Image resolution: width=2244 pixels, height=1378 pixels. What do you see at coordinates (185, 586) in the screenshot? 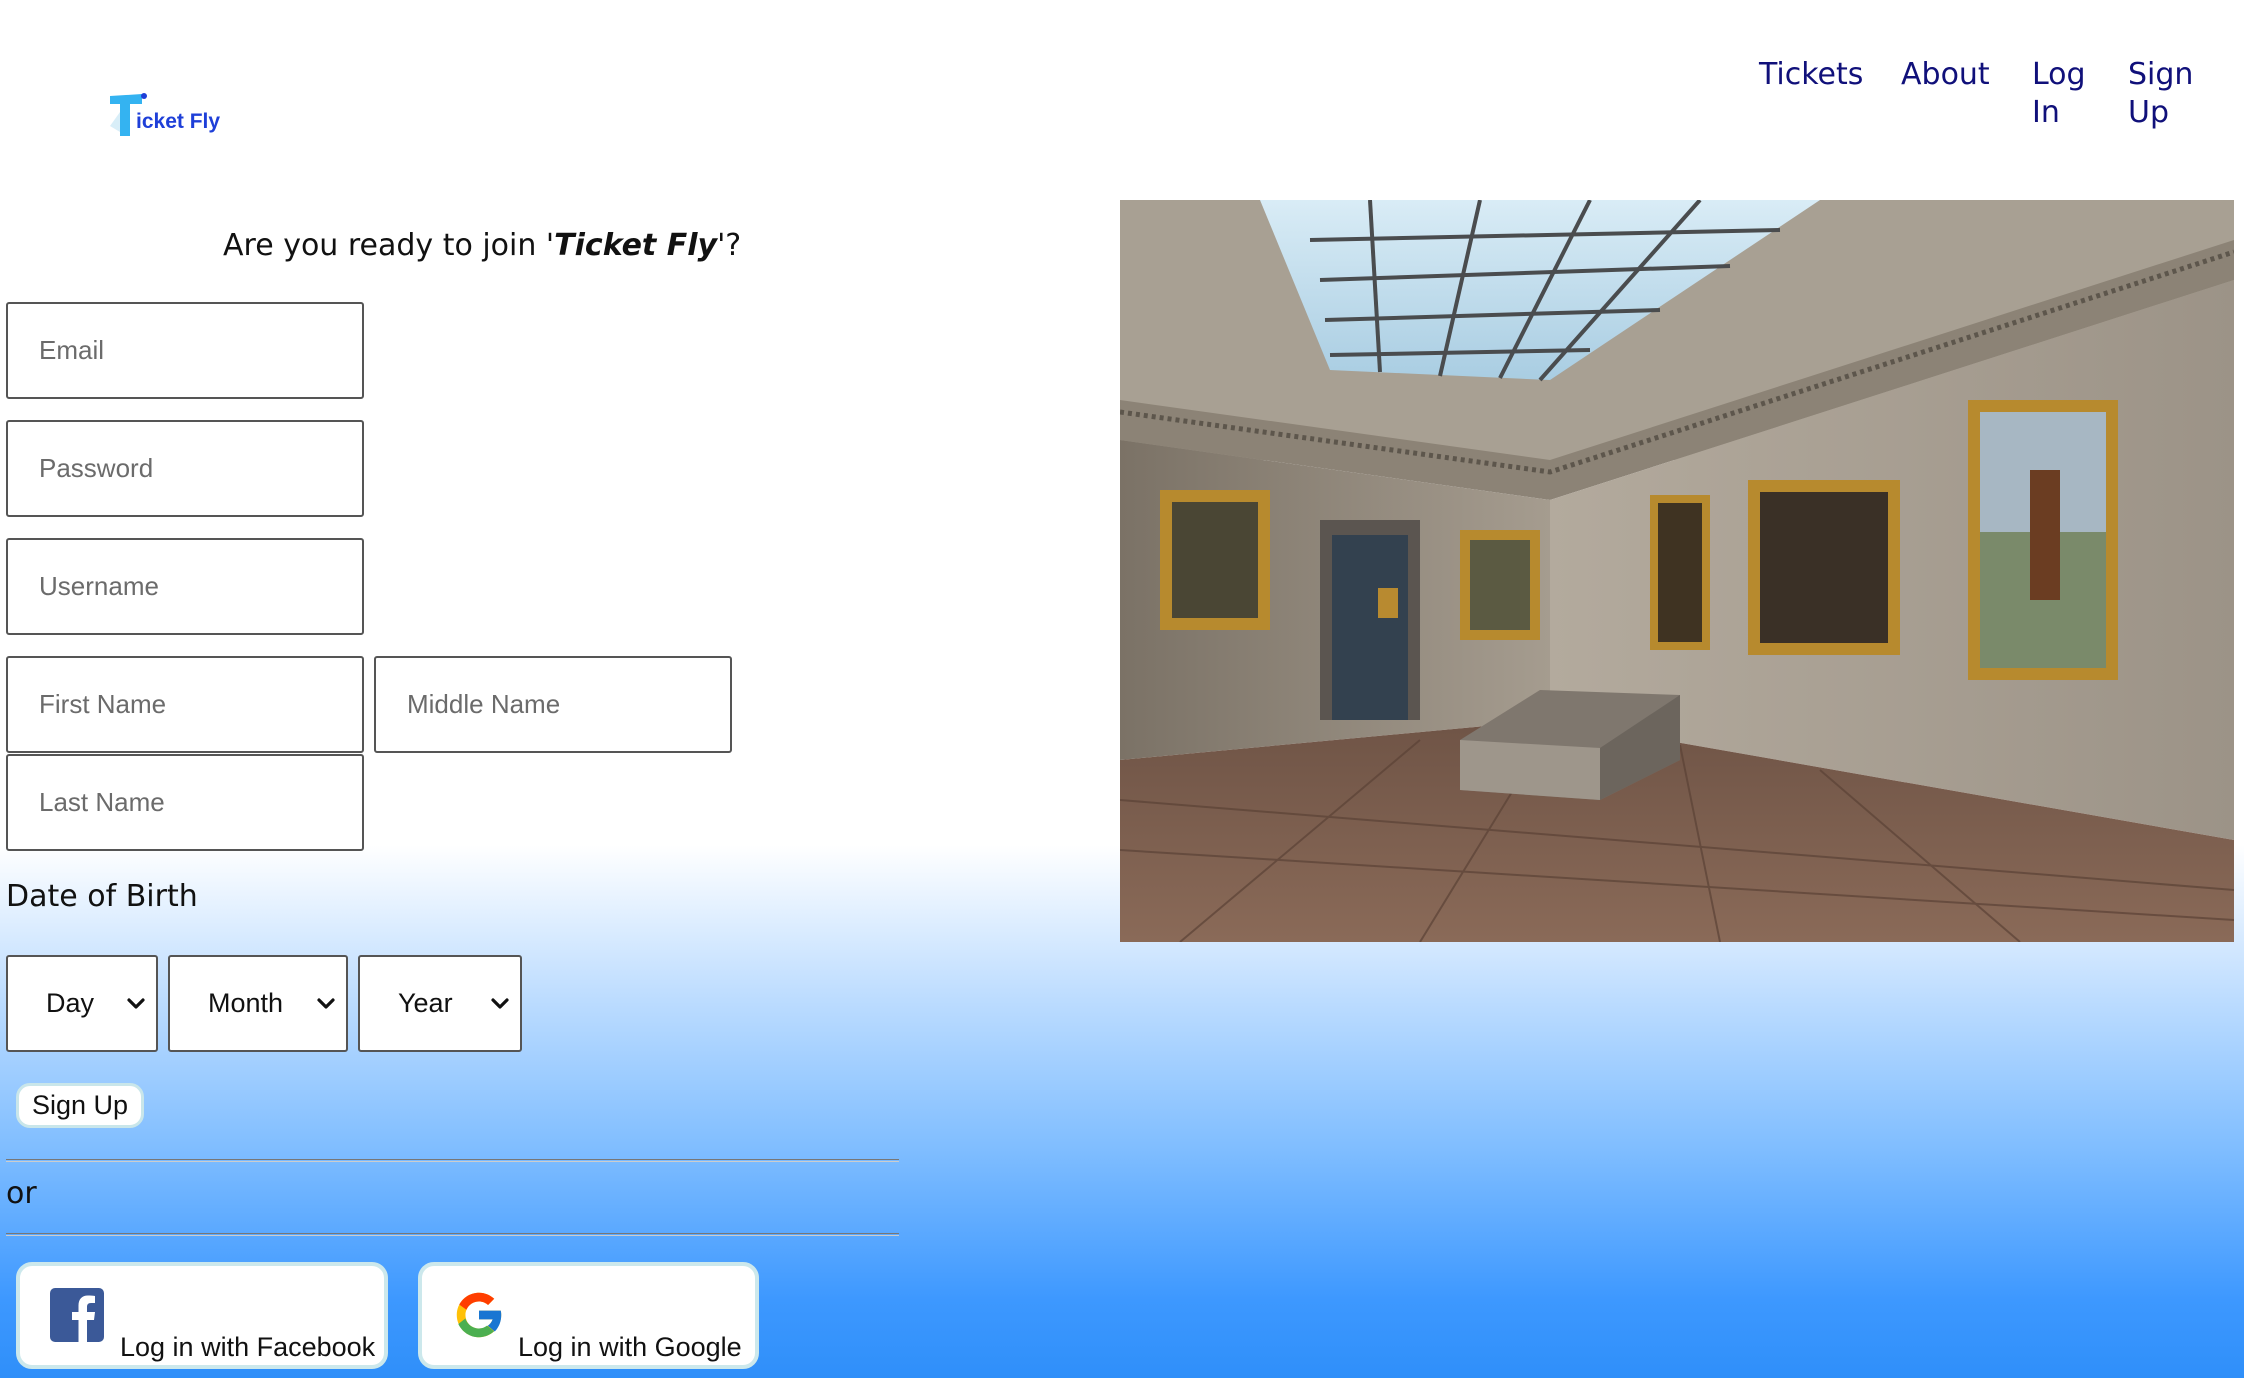
I see `username-field` at bounding box center [185, 586].